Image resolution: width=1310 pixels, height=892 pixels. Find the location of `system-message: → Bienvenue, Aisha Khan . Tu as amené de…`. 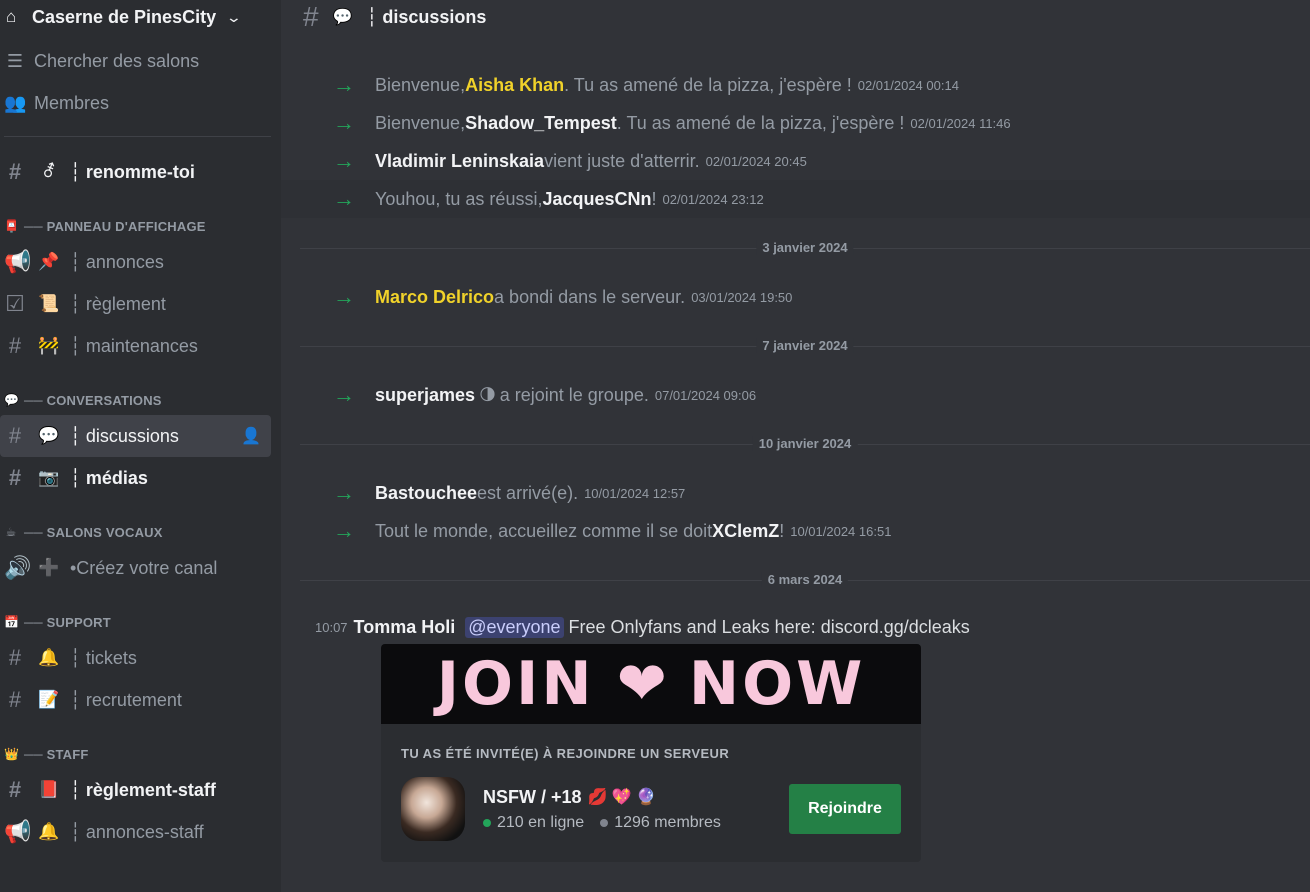

system-message: → Bienvenue, Aisha Khan . Tu as amené de… is located at coordinates (795, 85).